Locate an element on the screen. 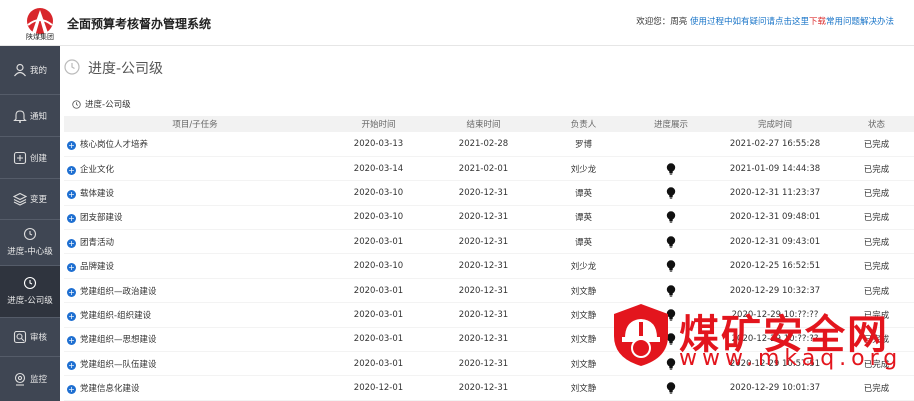  sidebar-item-label: 进度-公司级 is located at coordinates (30, 301).